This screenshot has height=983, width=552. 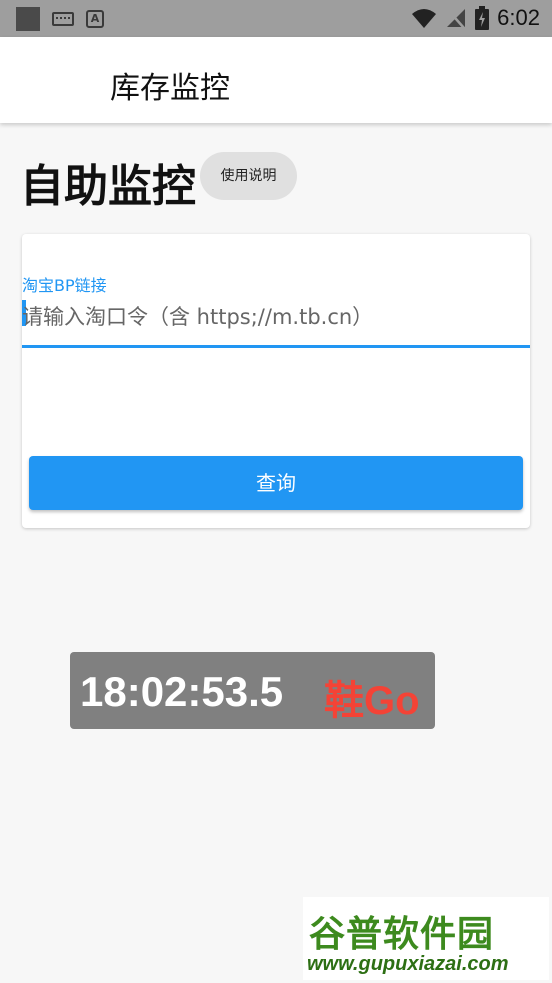 I want to click on watermark-logo: 谷普软件园 www.gupuxiazai.com, so click(x=426, y=938).